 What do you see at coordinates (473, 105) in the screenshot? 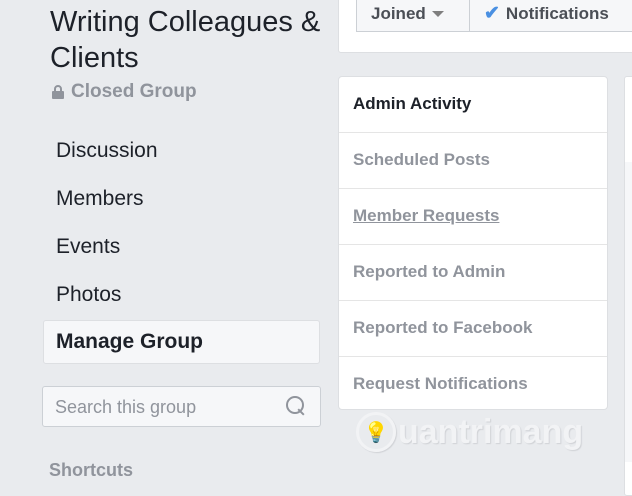
I see `menu-admin-activity: Admin Activity` at bounding box center [473, 105].